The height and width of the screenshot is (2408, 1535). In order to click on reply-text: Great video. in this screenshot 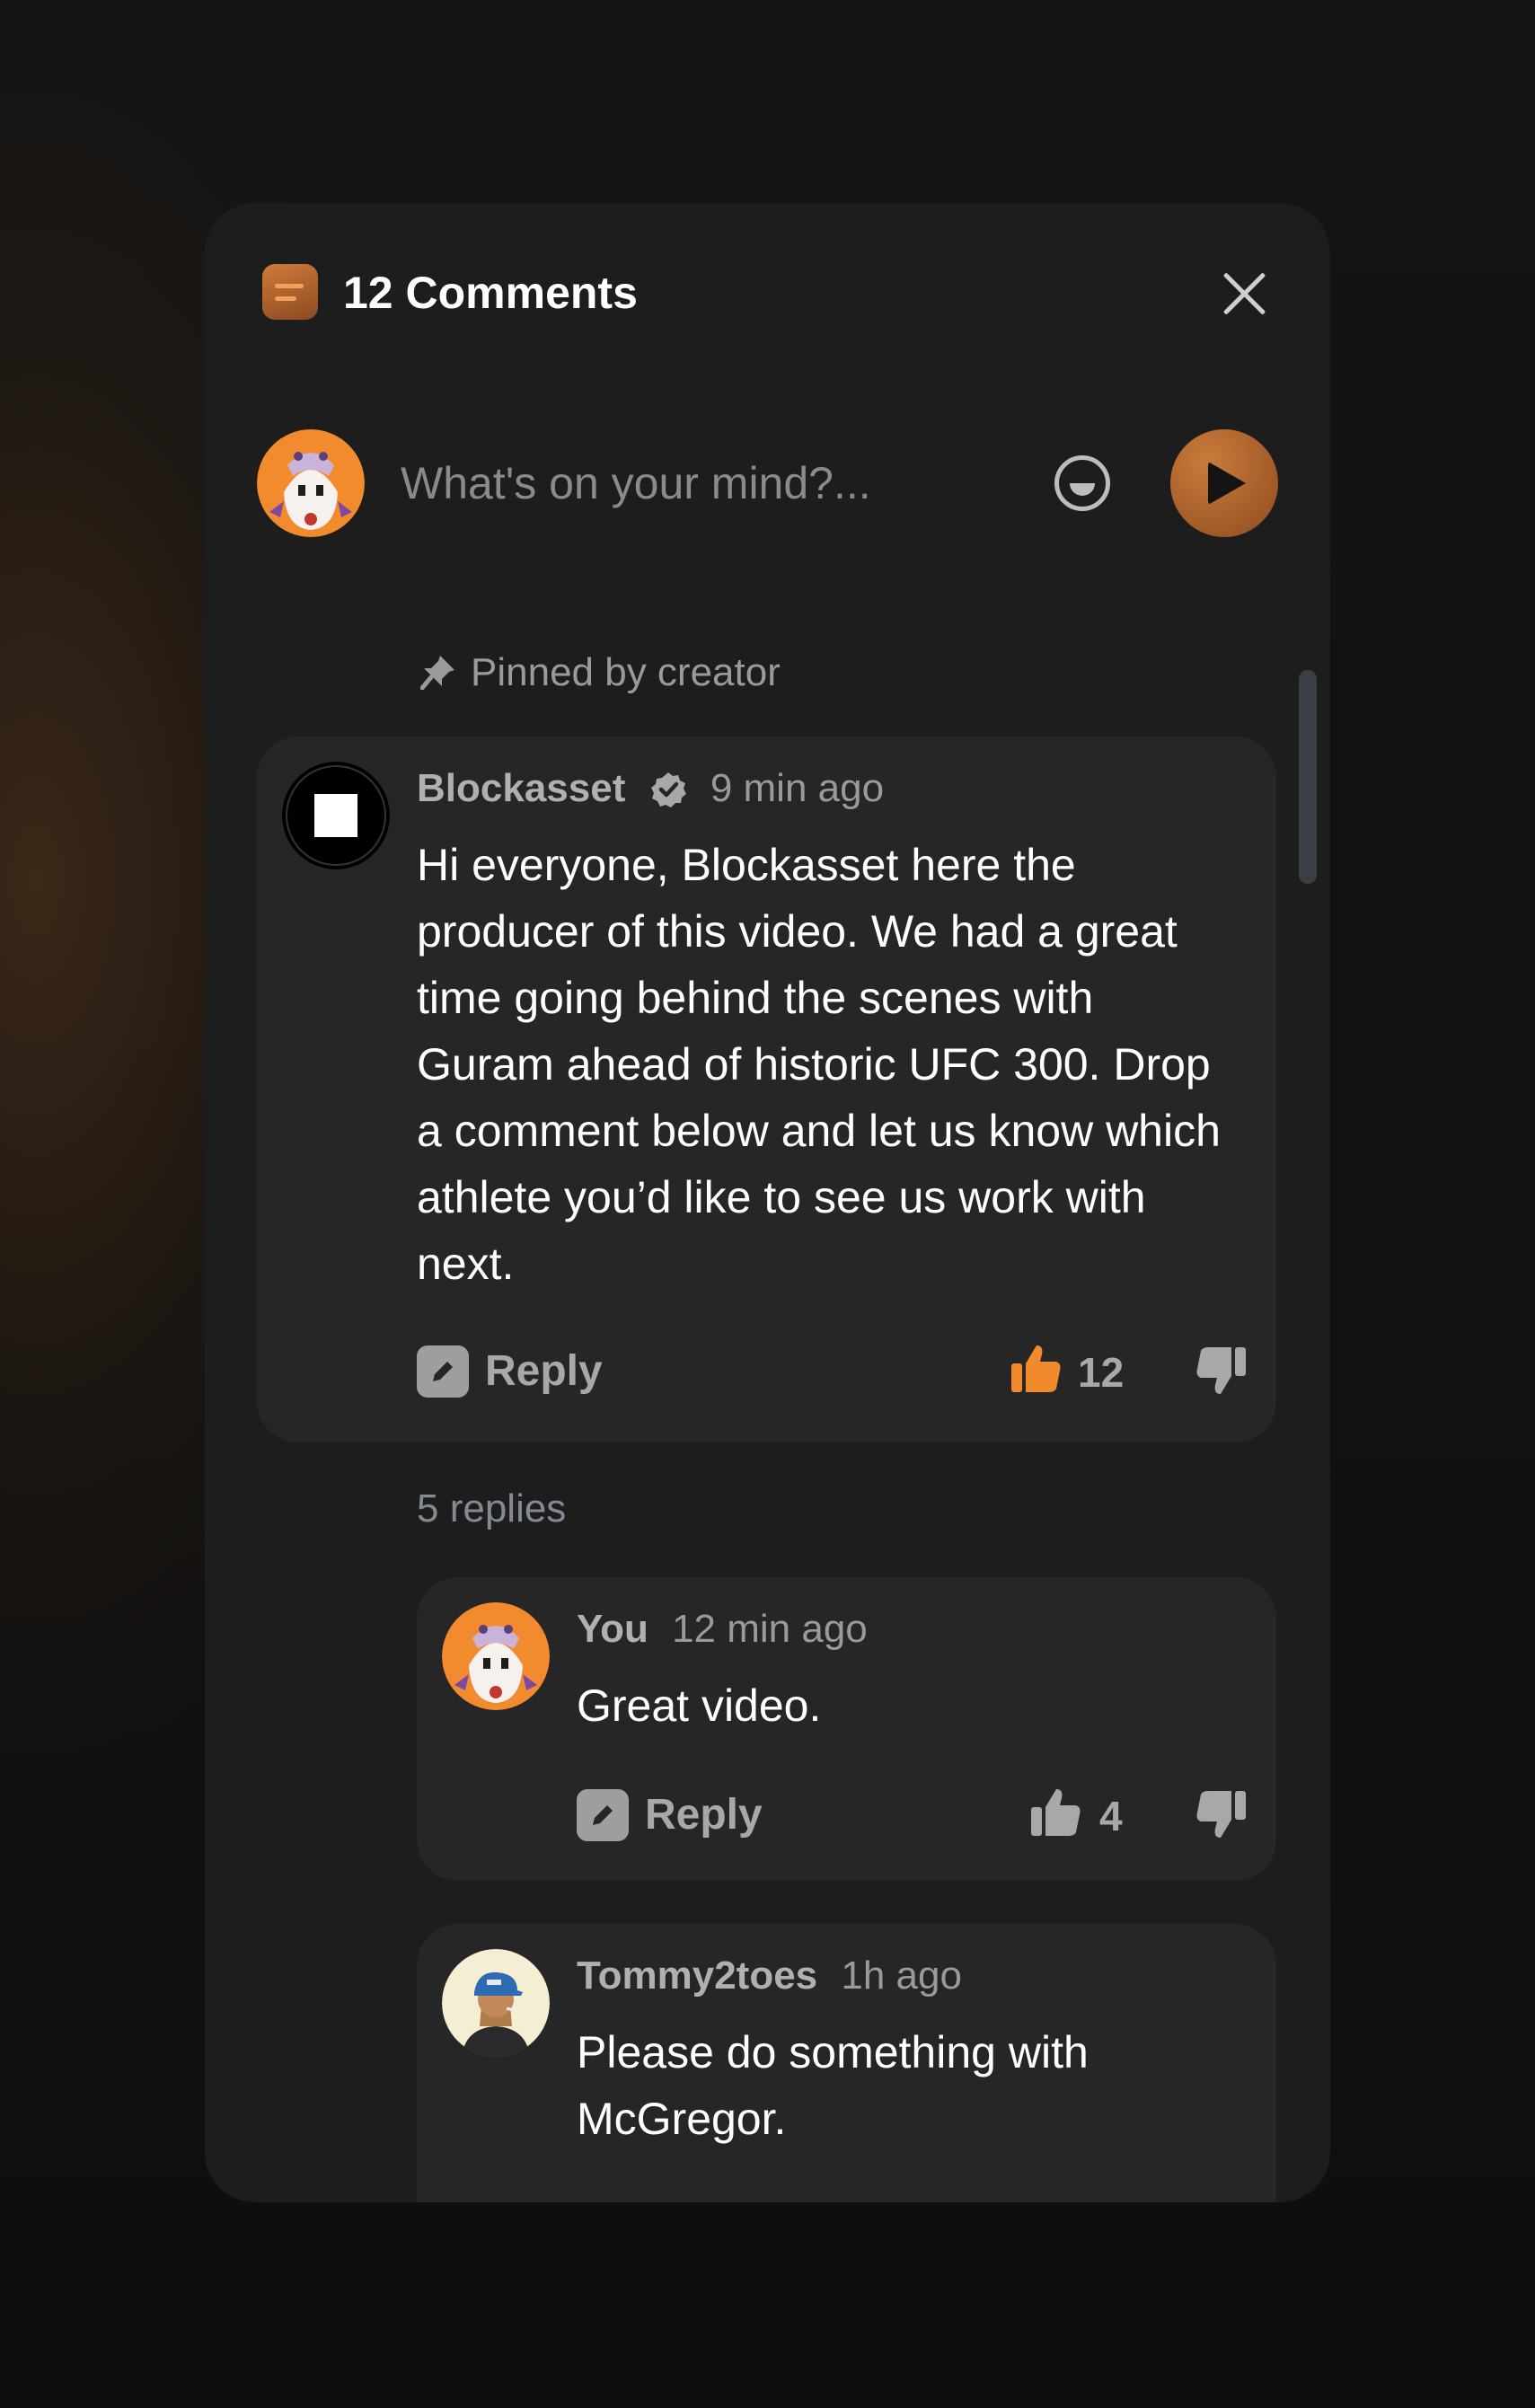, I will do `click(699, 1705)`.